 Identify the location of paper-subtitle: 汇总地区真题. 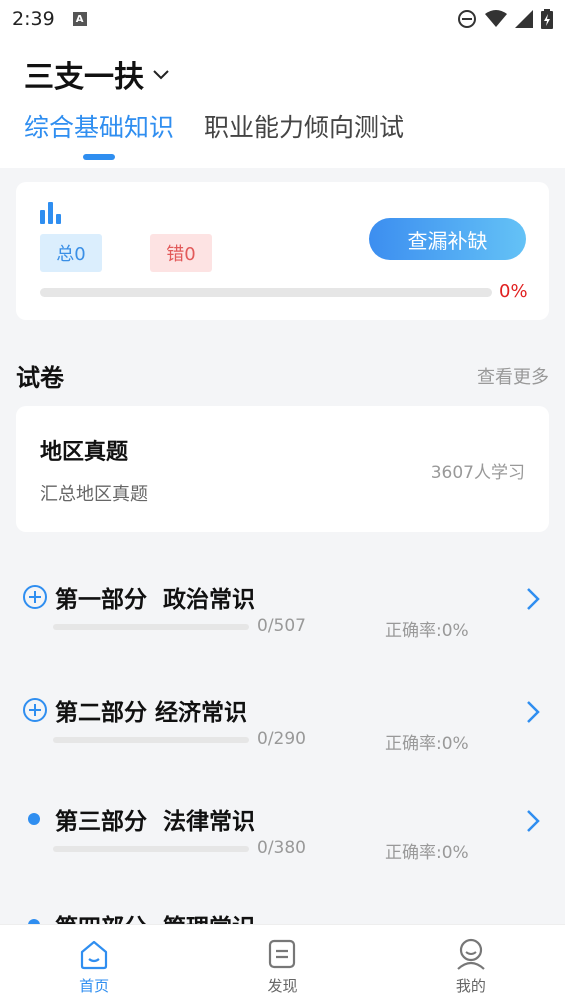
(94, 494).